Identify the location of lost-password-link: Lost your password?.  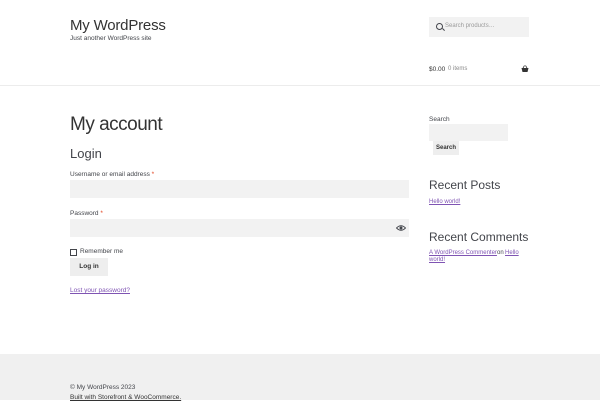
(100, 290).